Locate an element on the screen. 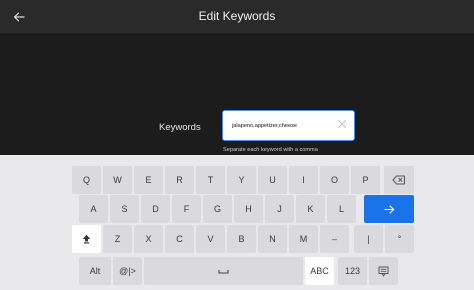 Image resolution: width=474 pixels, height=290 pixels. key-x: X is located at coordinates (148, 239).